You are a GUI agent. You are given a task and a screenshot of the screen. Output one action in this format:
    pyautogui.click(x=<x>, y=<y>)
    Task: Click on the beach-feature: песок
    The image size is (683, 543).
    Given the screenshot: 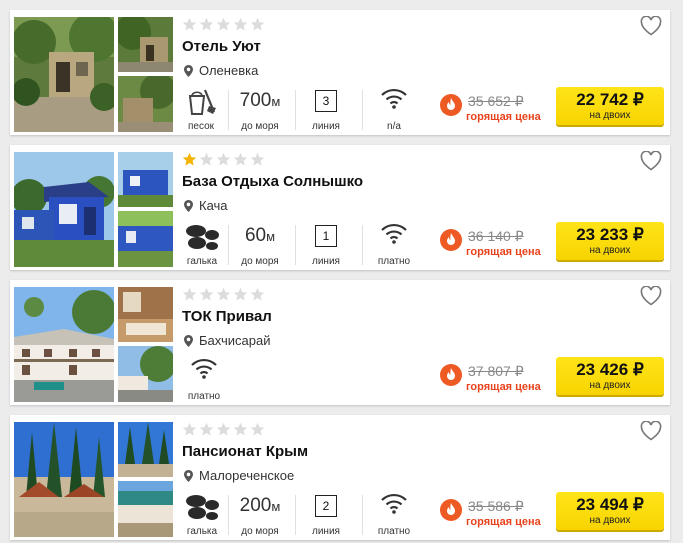 What is the action you would take?
    pyautogui.click(x=201, y=109)
    